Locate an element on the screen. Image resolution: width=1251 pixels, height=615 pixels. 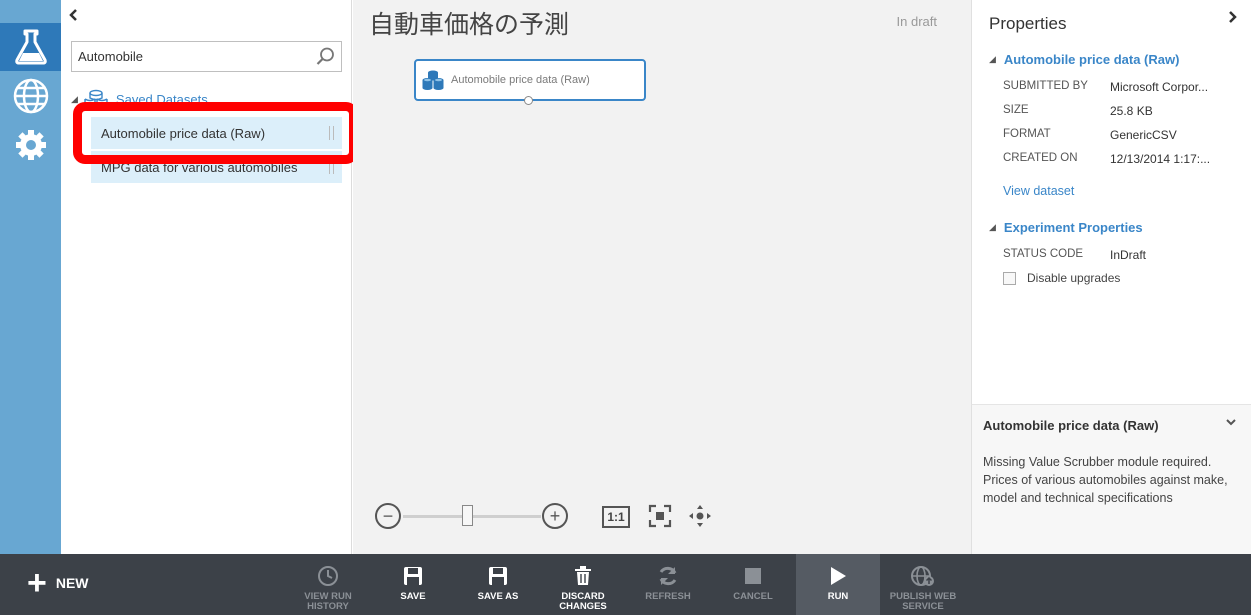
view-dataset-link: View dataset is located at coordinates (1038, 191).